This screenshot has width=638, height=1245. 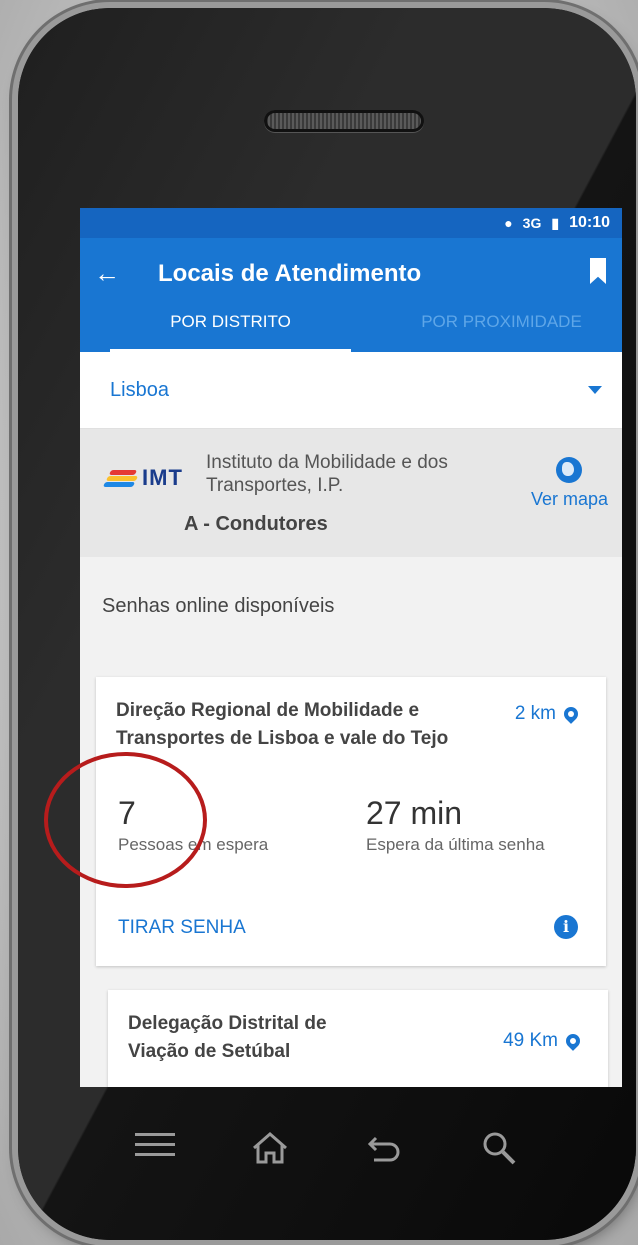 I want to click on last-wait-label: Espera da última senha, so click(x=455, y=844).